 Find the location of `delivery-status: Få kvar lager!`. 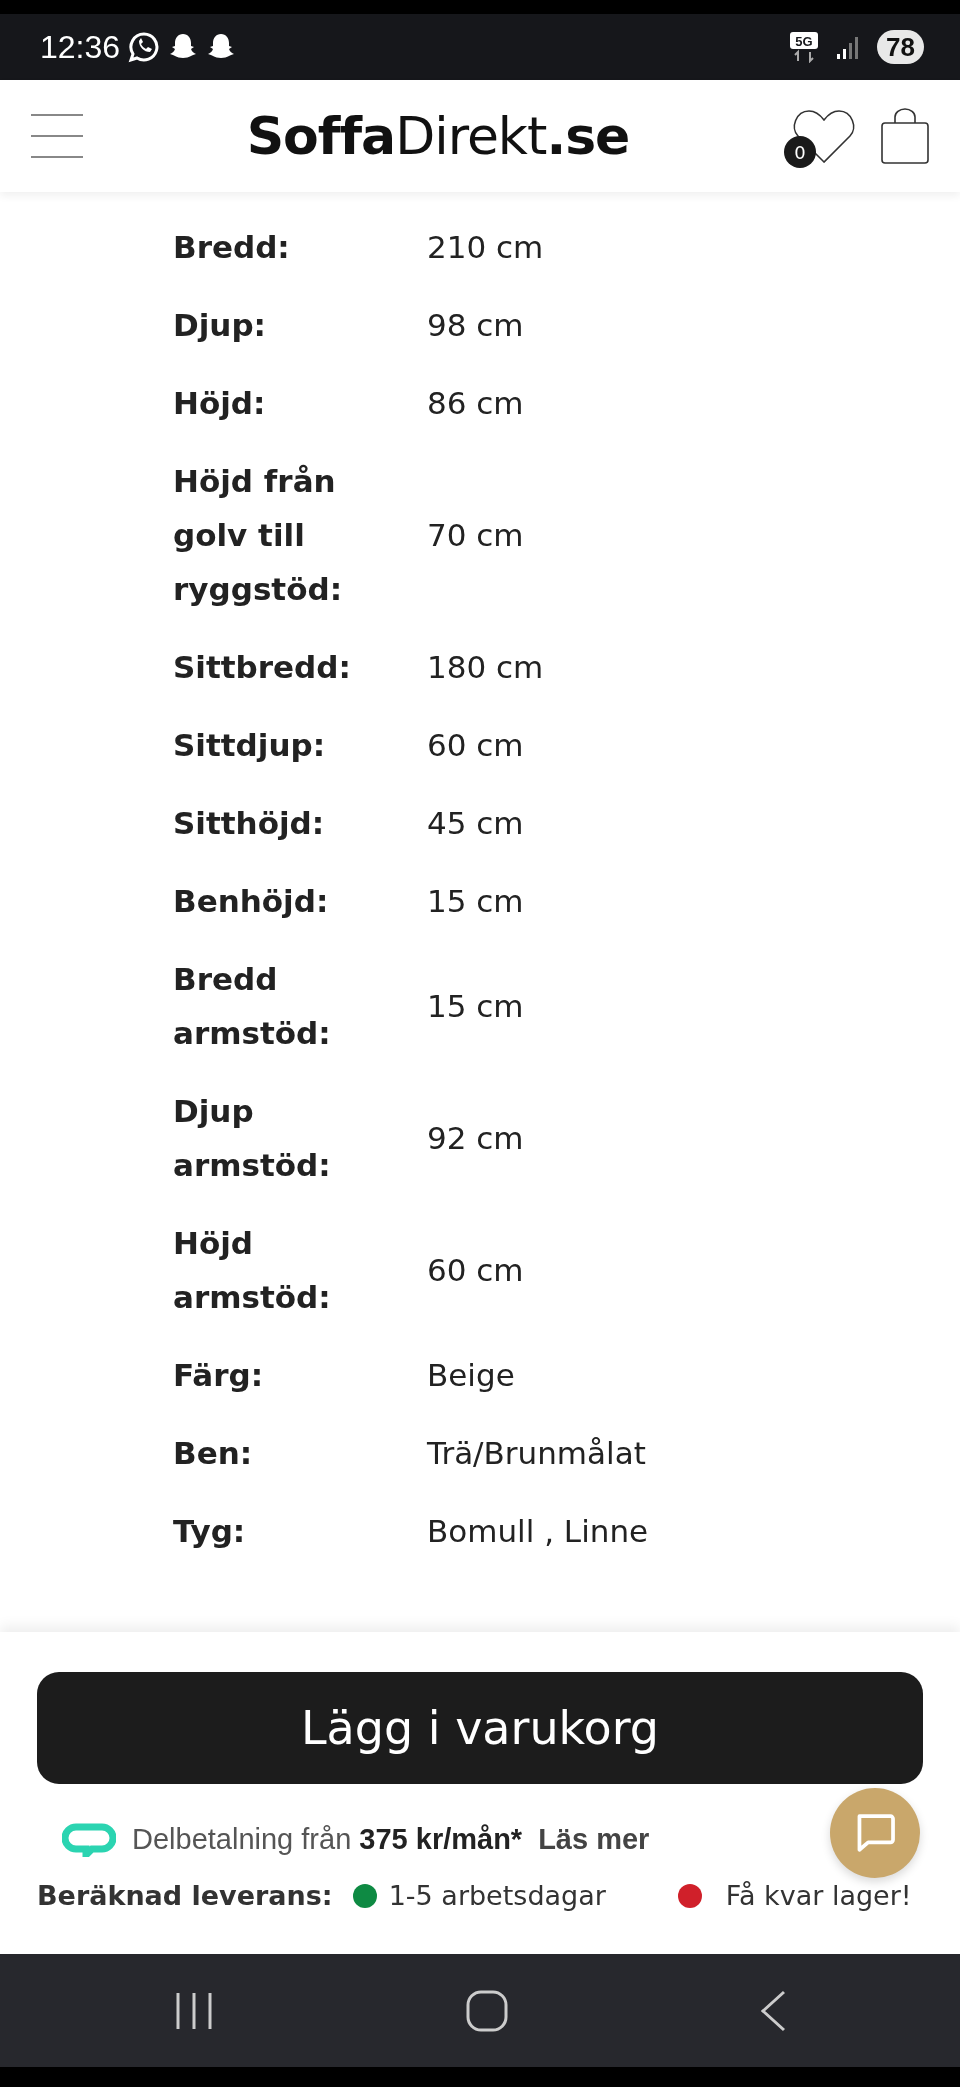

delivery-status: Få kvar lager! is located at coordinates (818, 1895).